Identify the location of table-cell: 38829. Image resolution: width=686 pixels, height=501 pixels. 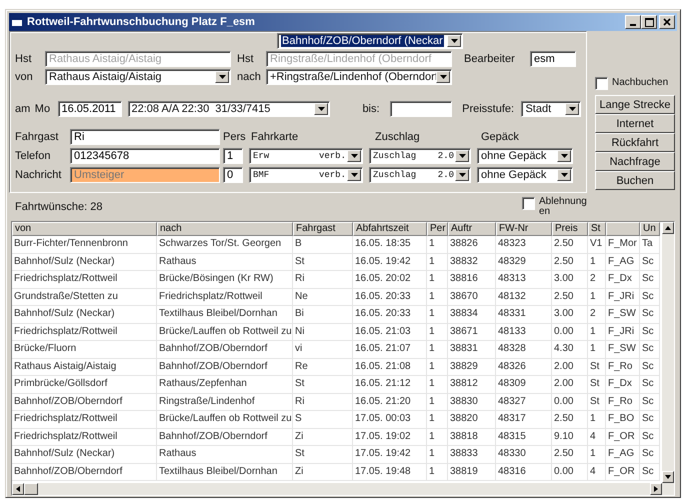
(472, 367).